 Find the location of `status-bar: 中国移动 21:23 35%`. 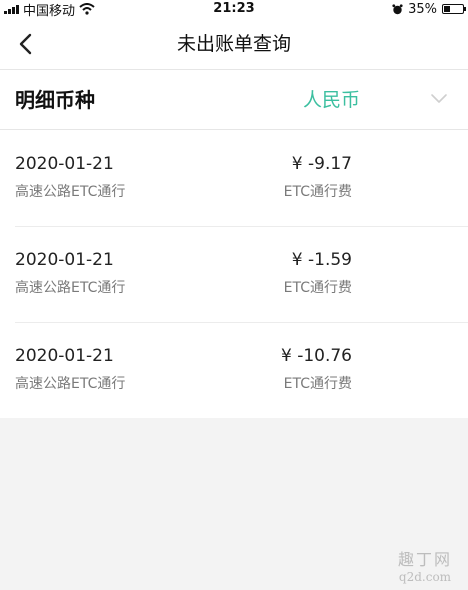

status-bar: 中国移动 21:23 35% is located at coordinates (234, 9).